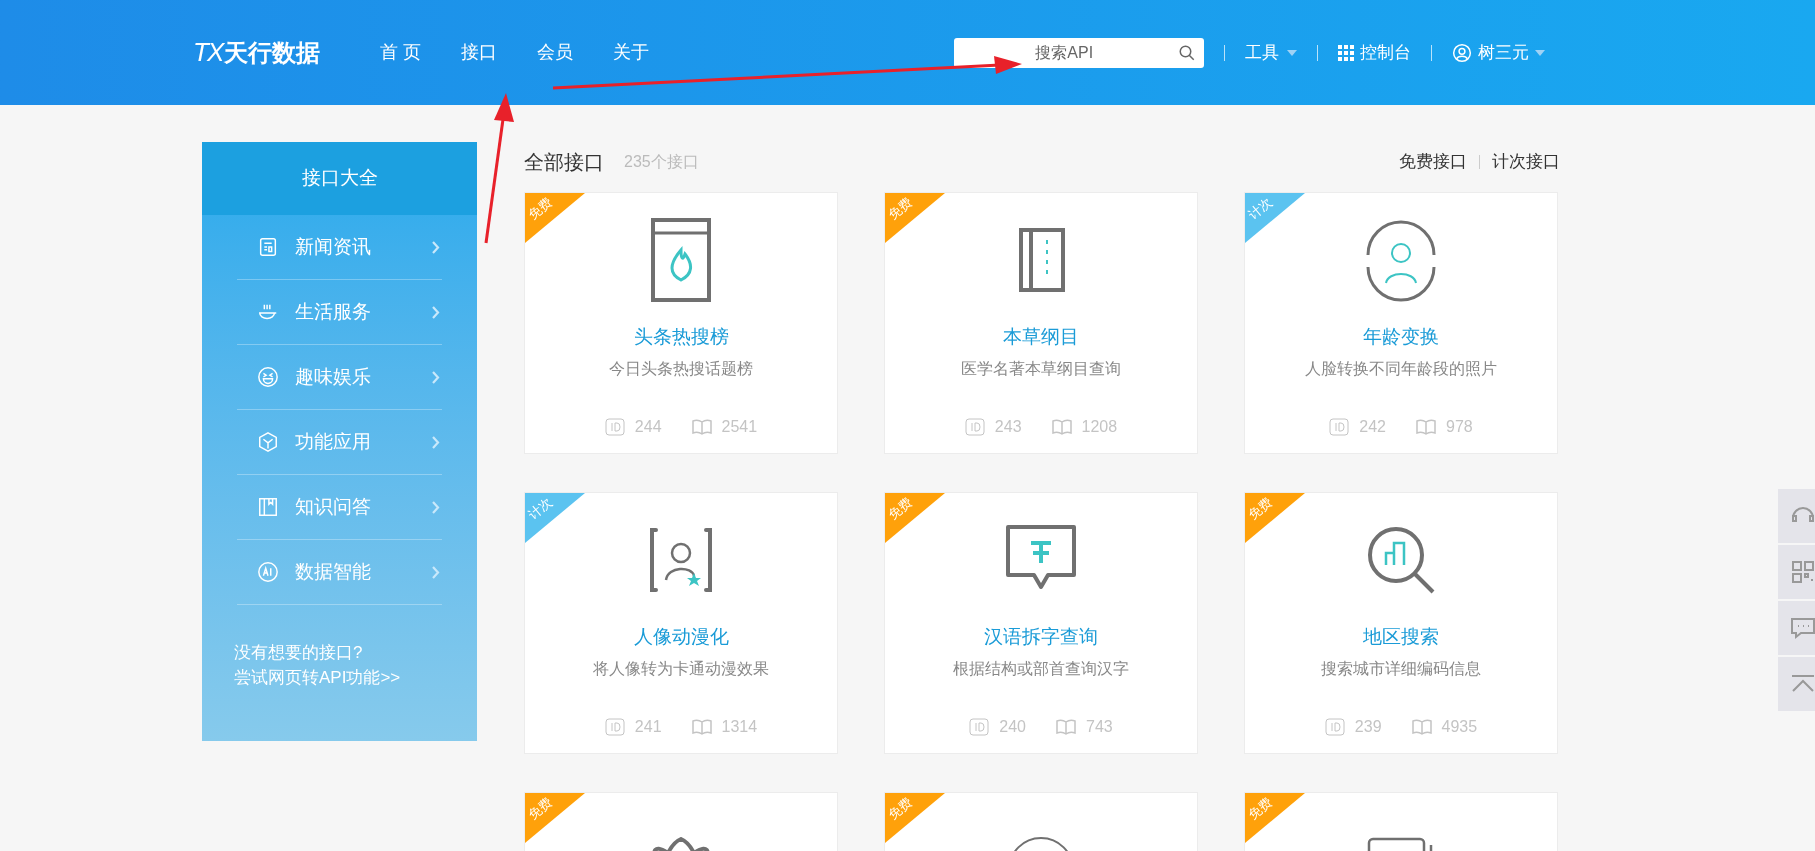 Image resolution: width=1815 pixels, height=851 pixels. I want to click on api-id: 240, so click(1012, 727).